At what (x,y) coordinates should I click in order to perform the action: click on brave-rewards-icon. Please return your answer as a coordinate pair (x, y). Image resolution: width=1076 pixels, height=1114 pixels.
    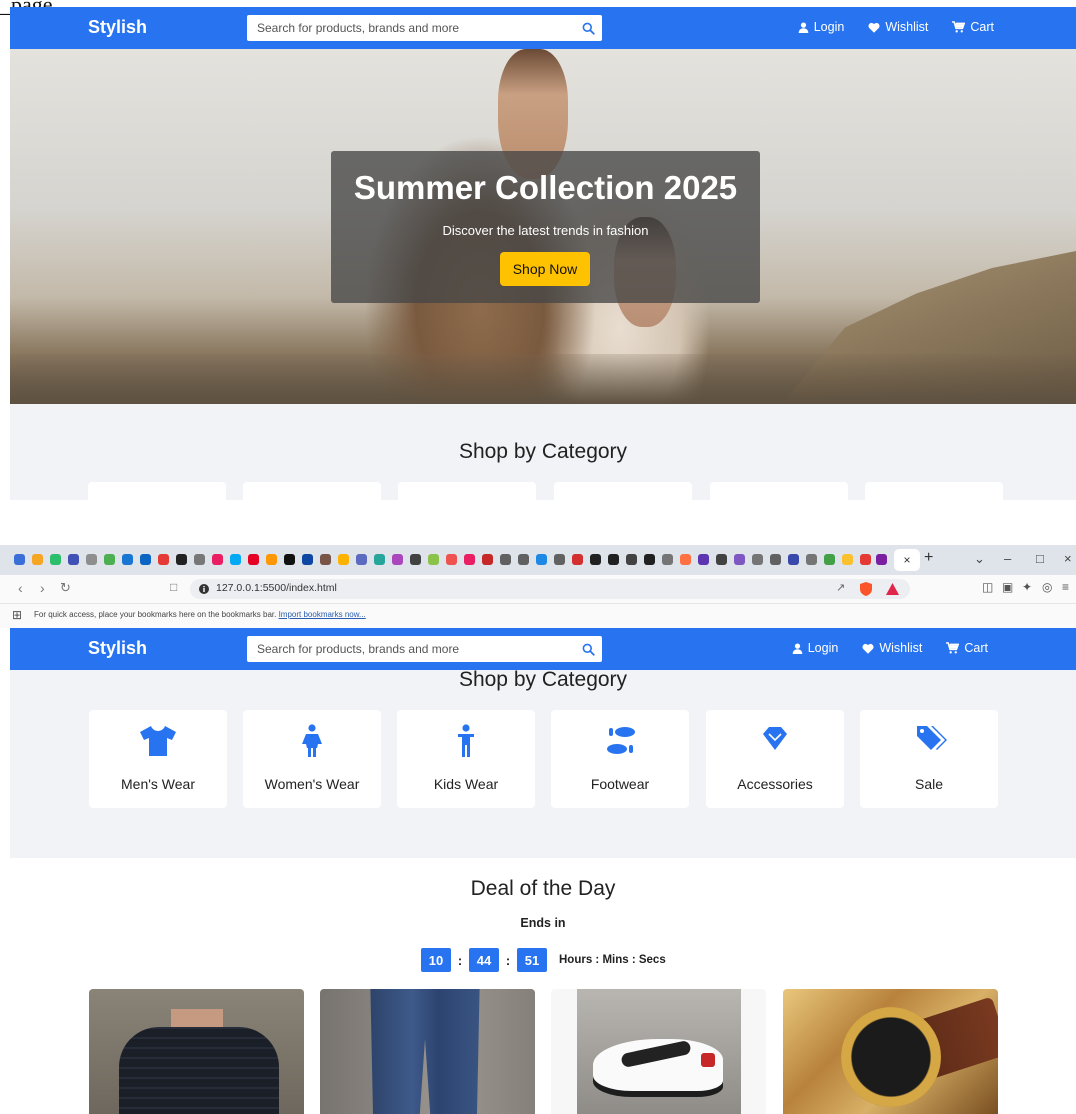
    Looking at the image, I should click on (892, 589).